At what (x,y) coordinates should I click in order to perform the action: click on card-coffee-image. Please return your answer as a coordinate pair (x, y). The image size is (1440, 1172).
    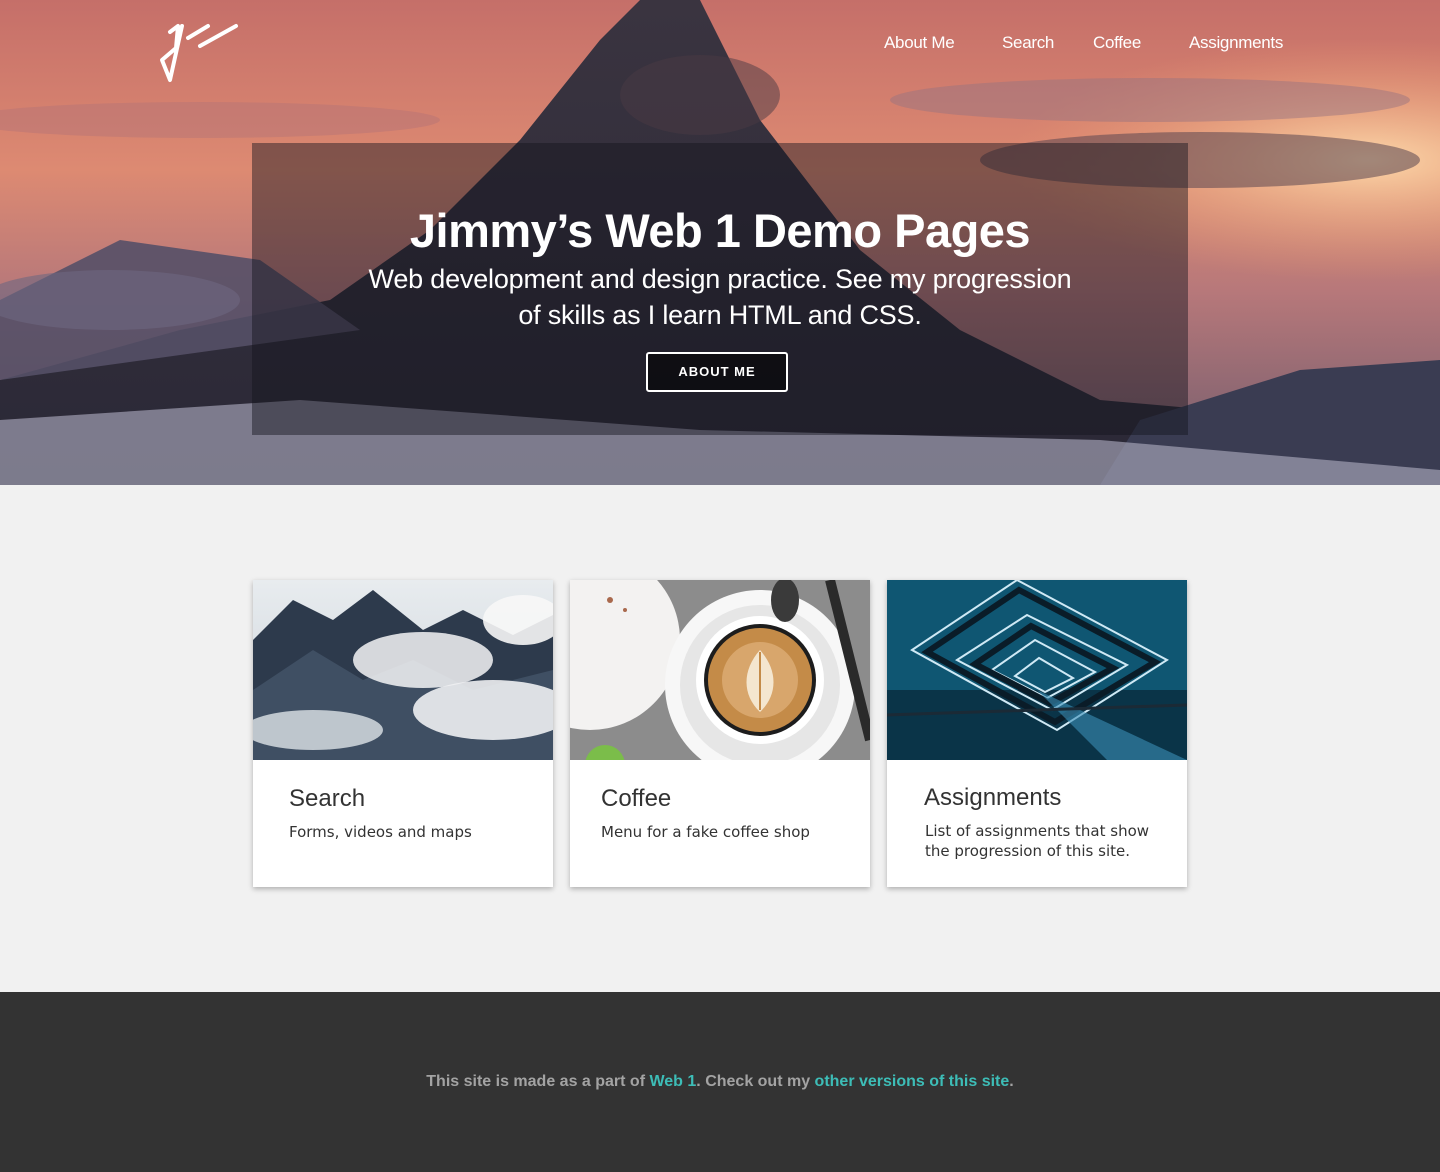
    Looking at the image, I should click on (720, 670).